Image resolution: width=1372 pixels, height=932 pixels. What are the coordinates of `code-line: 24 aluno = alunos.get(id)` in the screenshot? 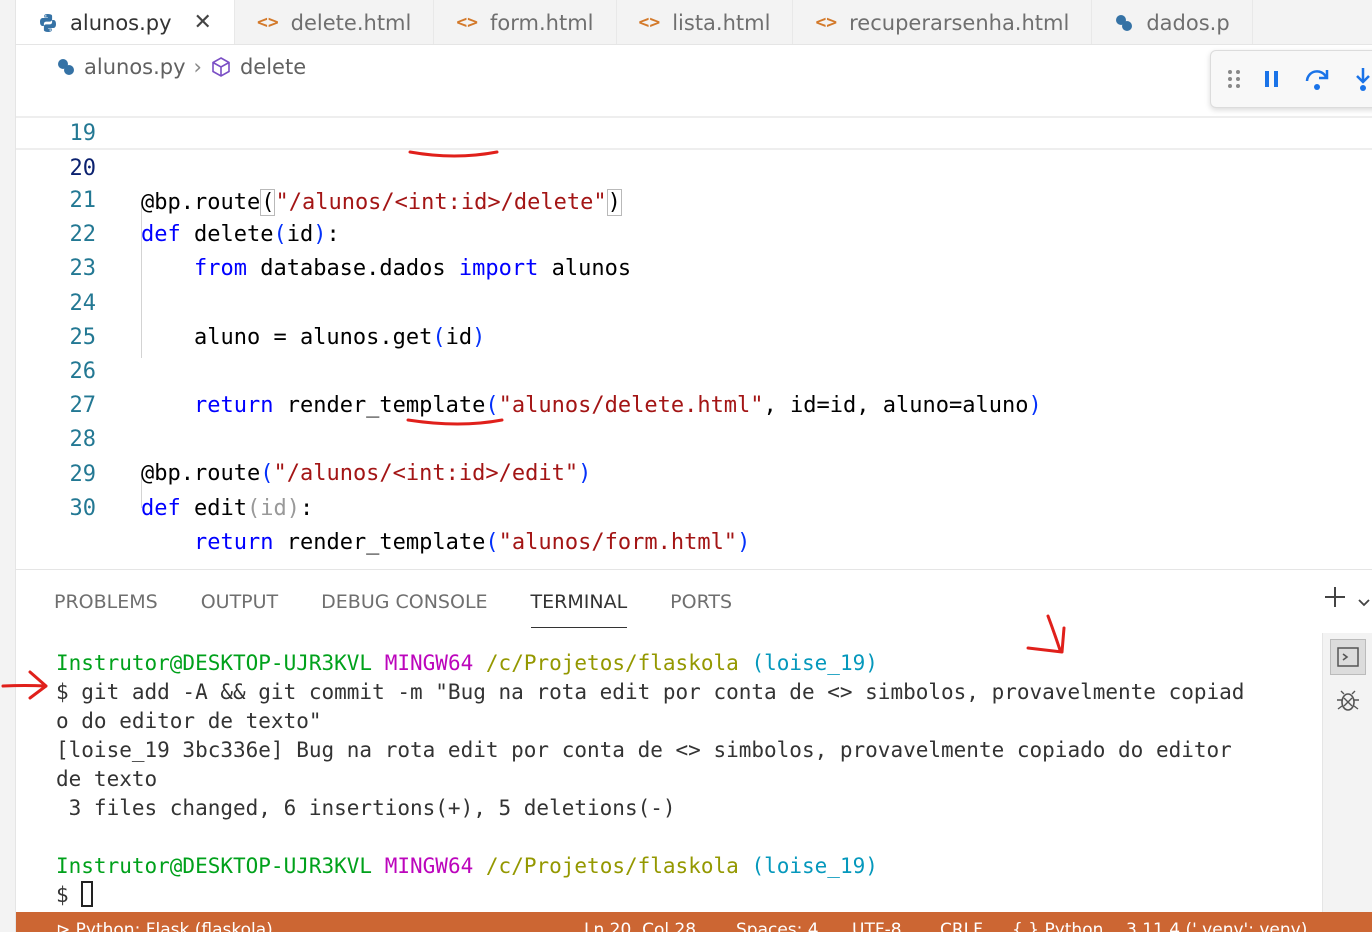 It's located at (694, 301).